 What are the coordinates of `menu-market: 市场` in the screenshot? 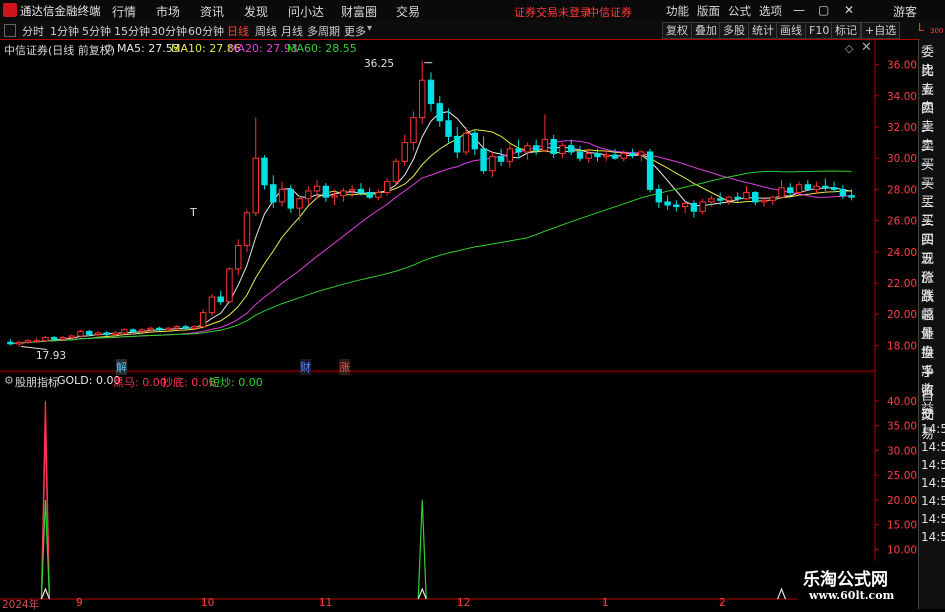 It's located at (168, 11).